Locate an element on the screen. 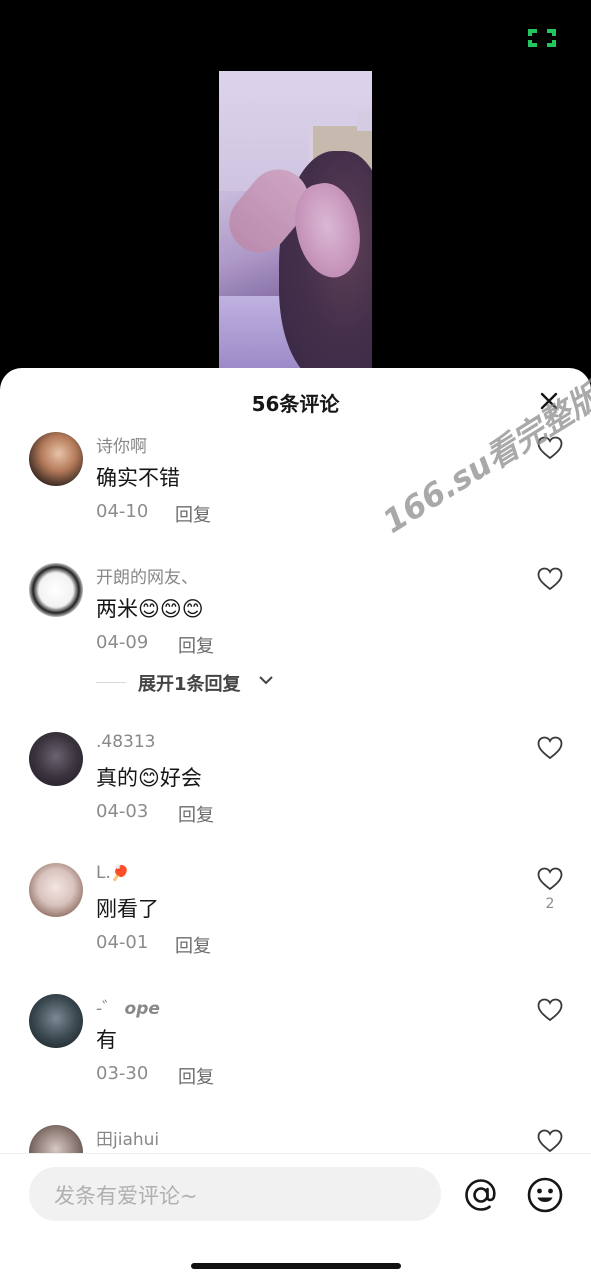  comment-text: 刚看了 is located at coordinates (127, 909).